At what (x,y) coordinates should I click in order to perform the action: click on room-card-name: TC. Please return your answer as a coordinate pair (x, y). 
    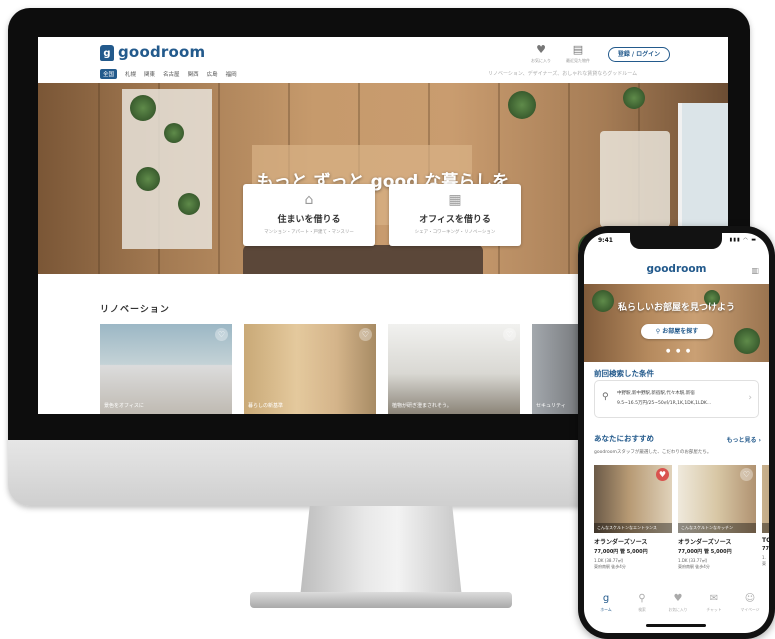
    Looking at the image, I should click on (765, 540).